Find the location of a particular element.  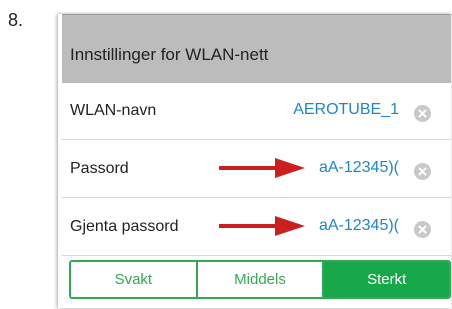

password-label: Passord is located at coordinates (99, 168).